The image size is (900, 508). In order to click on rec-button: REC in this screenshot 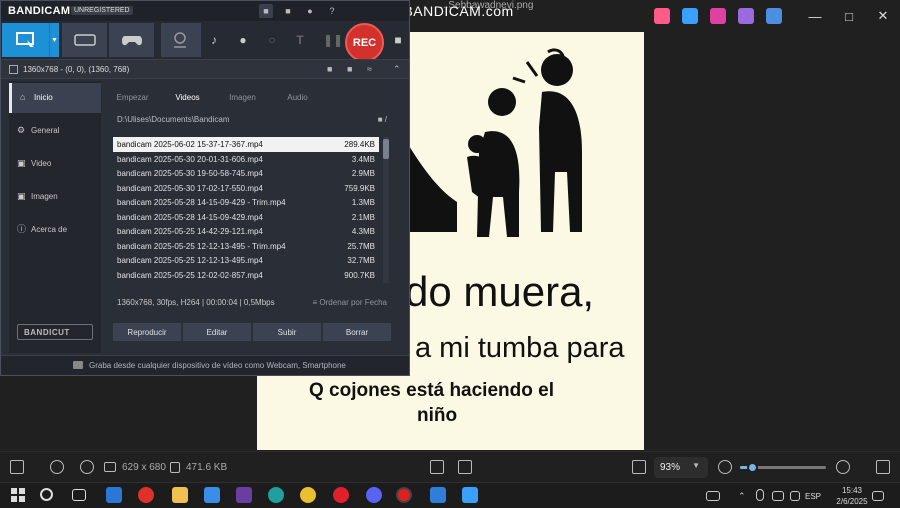, I will do `click(364, 42)`.